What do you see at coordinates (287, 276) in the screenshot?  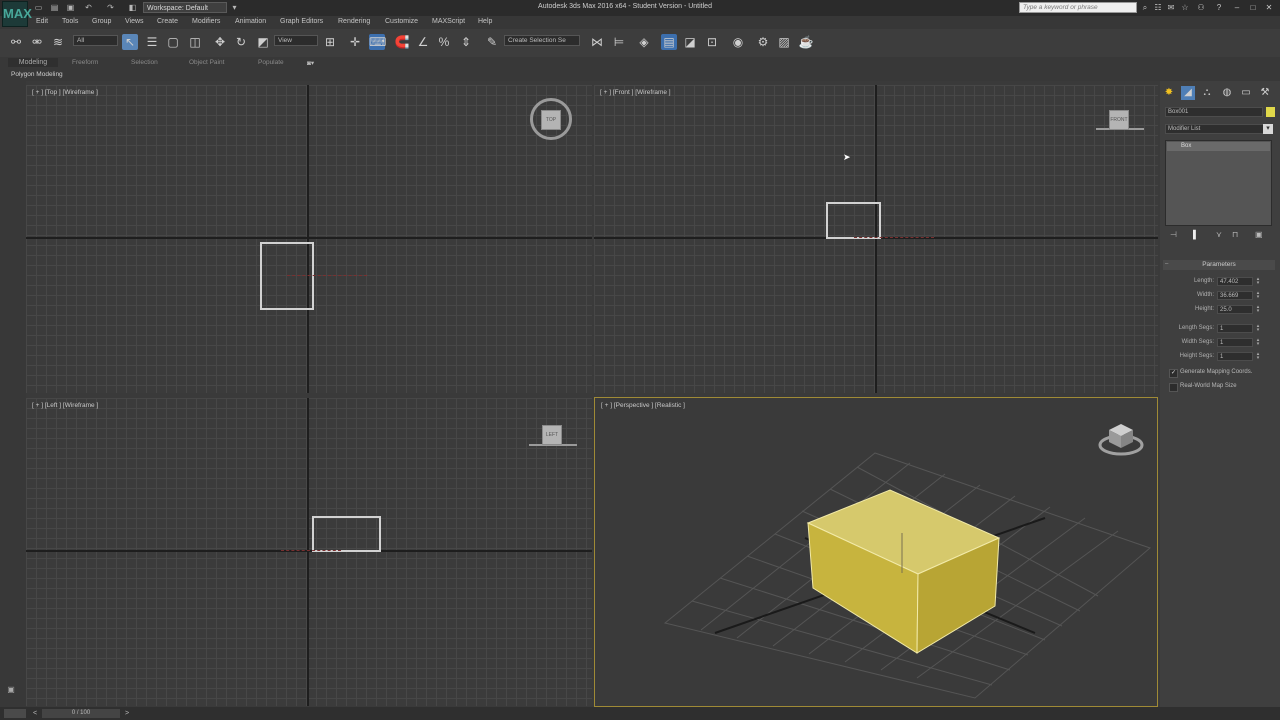 I see `box-object-top` at bounding box center [287, 276].